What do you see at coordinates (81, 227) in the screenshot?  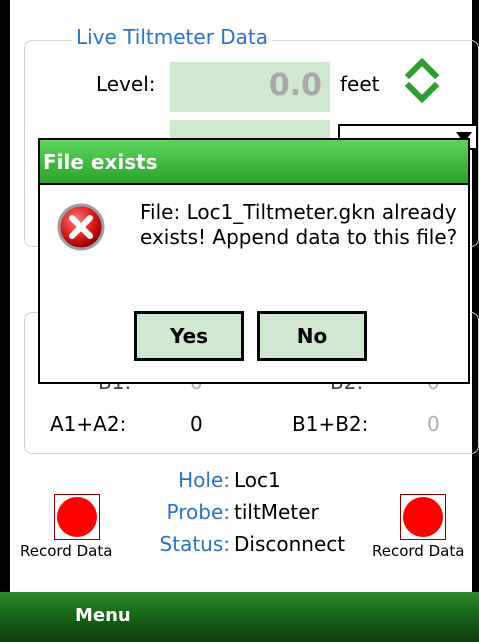 I see `error-icon` at bounding box center [81, 227].